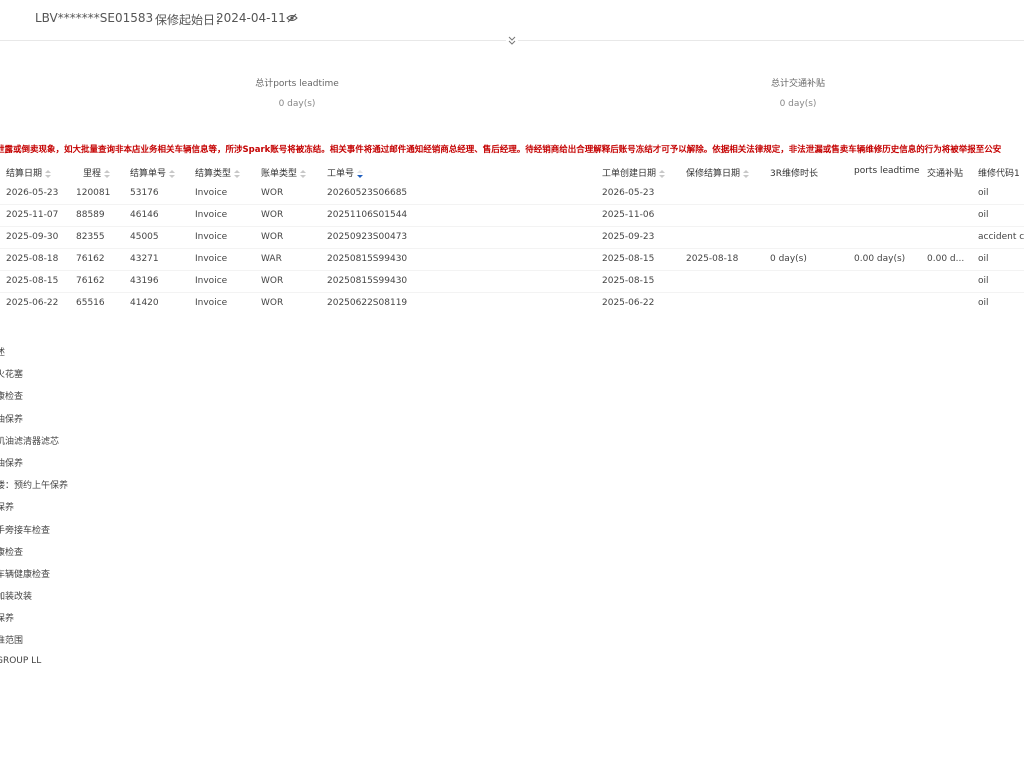 The image size is (1024, 768). Describe the element at coordinates (628, 215) in the screenshot. I see `cell-order-created: 2025-11-06` at that location.